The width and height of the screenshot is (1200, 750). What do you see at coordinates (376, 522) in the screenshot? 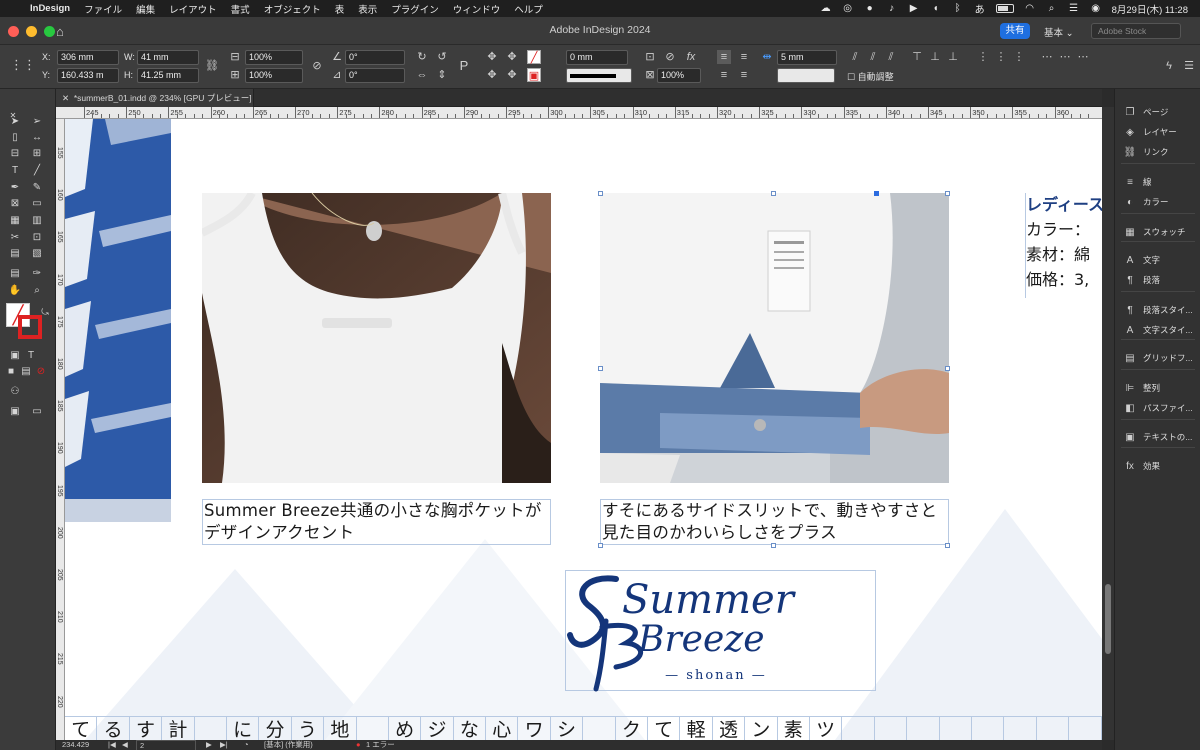
I see `caption-pocket: Summer Breeze共通の小さな胸ポケットがデザインアクセント` at bounding box center [376, 522].